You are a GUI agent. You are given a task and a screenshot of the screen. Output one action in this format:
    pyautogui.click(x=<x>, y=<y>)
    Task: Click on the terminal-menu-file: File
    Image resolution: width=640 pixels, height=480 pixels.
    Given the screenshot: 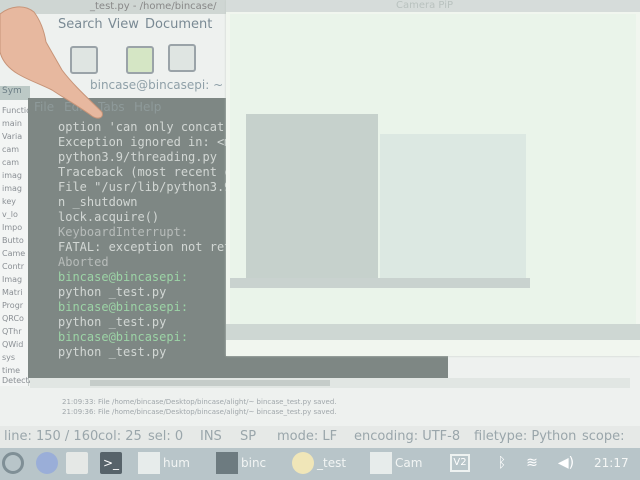 What is the action you would take?
    pyautogui.click(x=44, y=107)
    